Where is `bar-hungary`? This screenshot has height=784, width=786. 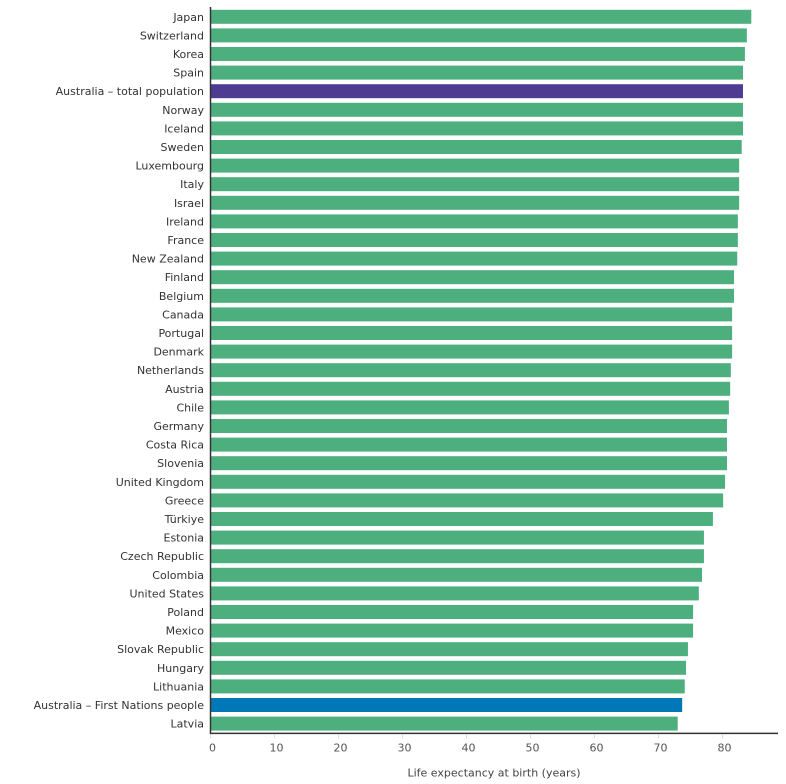 bar-hungary is located at coordinates (449, 667).